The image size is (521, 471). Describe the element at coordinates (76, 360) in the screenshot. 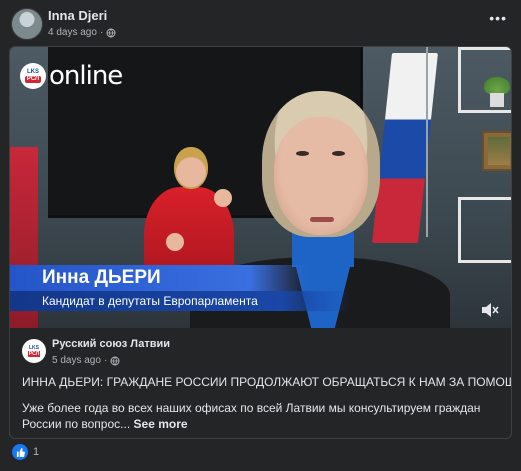

I see `source-time: 5 days ago` at that location.